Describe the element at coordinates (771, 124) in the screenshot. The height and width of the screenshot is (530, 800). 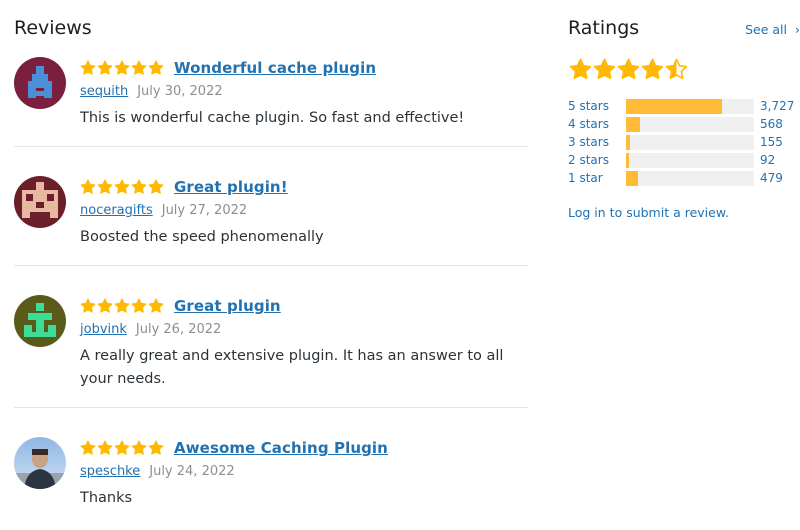
I see `rating-bar-count: 568` at that location.